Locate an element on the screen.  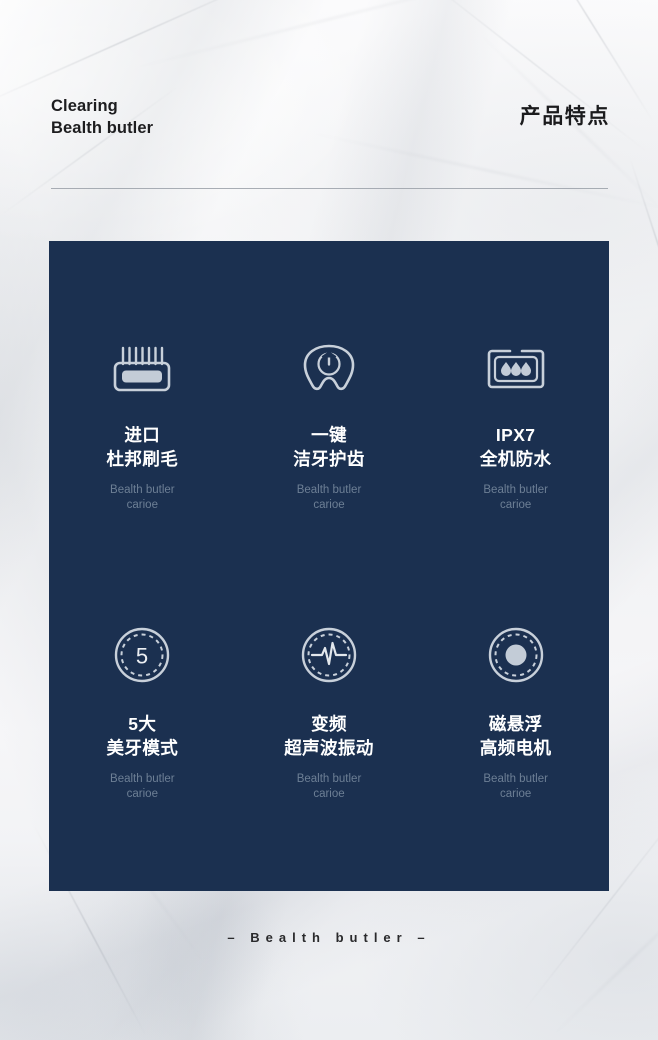
five-modes-dial-icon: 5 is located at coordinates (142, 655).